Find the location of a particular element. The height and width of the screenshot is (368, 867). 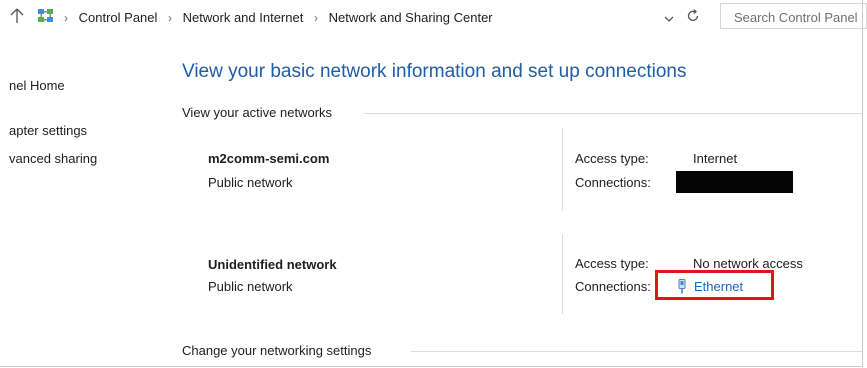

redacted-connection is located at coordinates (734, 182).